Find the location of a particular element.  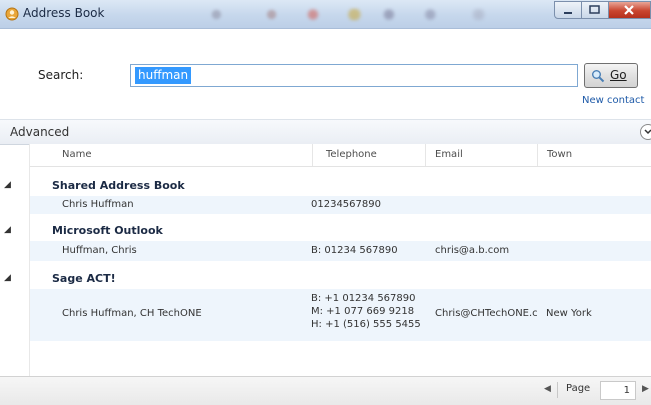

pager-divider is located at coordinates (557, 390).